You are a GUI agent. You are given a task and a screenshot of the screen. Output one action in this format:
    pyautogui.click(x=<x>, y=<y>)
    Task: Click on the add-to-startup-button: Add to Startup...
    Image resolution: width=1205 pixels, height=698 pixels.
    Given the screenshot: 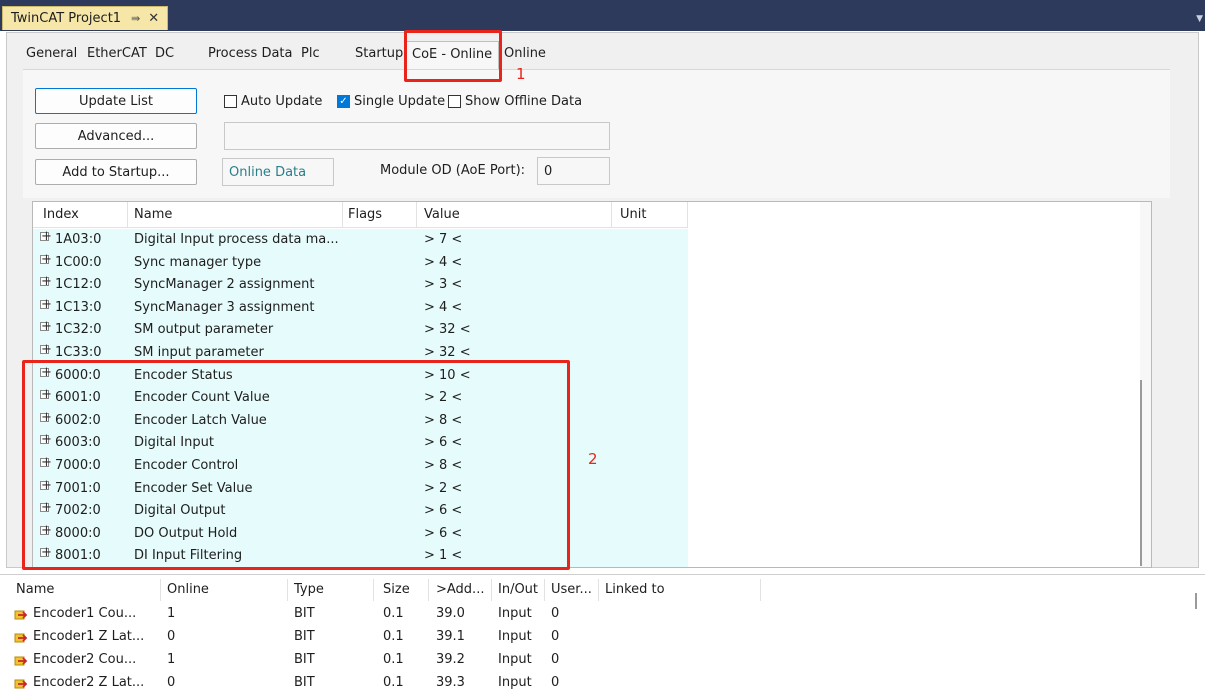 What is the action you would take?
    pyautogui.click(x=116, y=172)
    